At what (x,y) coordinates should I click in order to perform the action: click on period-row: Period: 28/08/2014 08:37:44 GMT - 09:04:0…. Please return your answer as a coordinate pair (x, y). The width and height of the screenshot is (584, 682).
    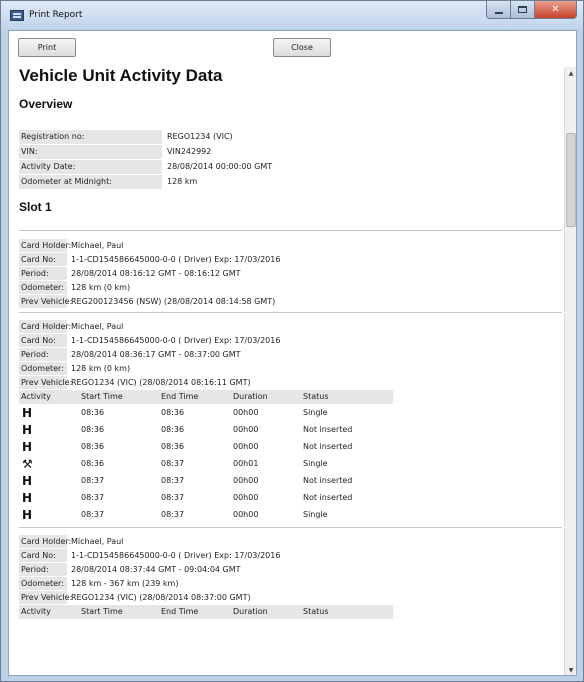
    Looking at the image, I should click on (290, 569).